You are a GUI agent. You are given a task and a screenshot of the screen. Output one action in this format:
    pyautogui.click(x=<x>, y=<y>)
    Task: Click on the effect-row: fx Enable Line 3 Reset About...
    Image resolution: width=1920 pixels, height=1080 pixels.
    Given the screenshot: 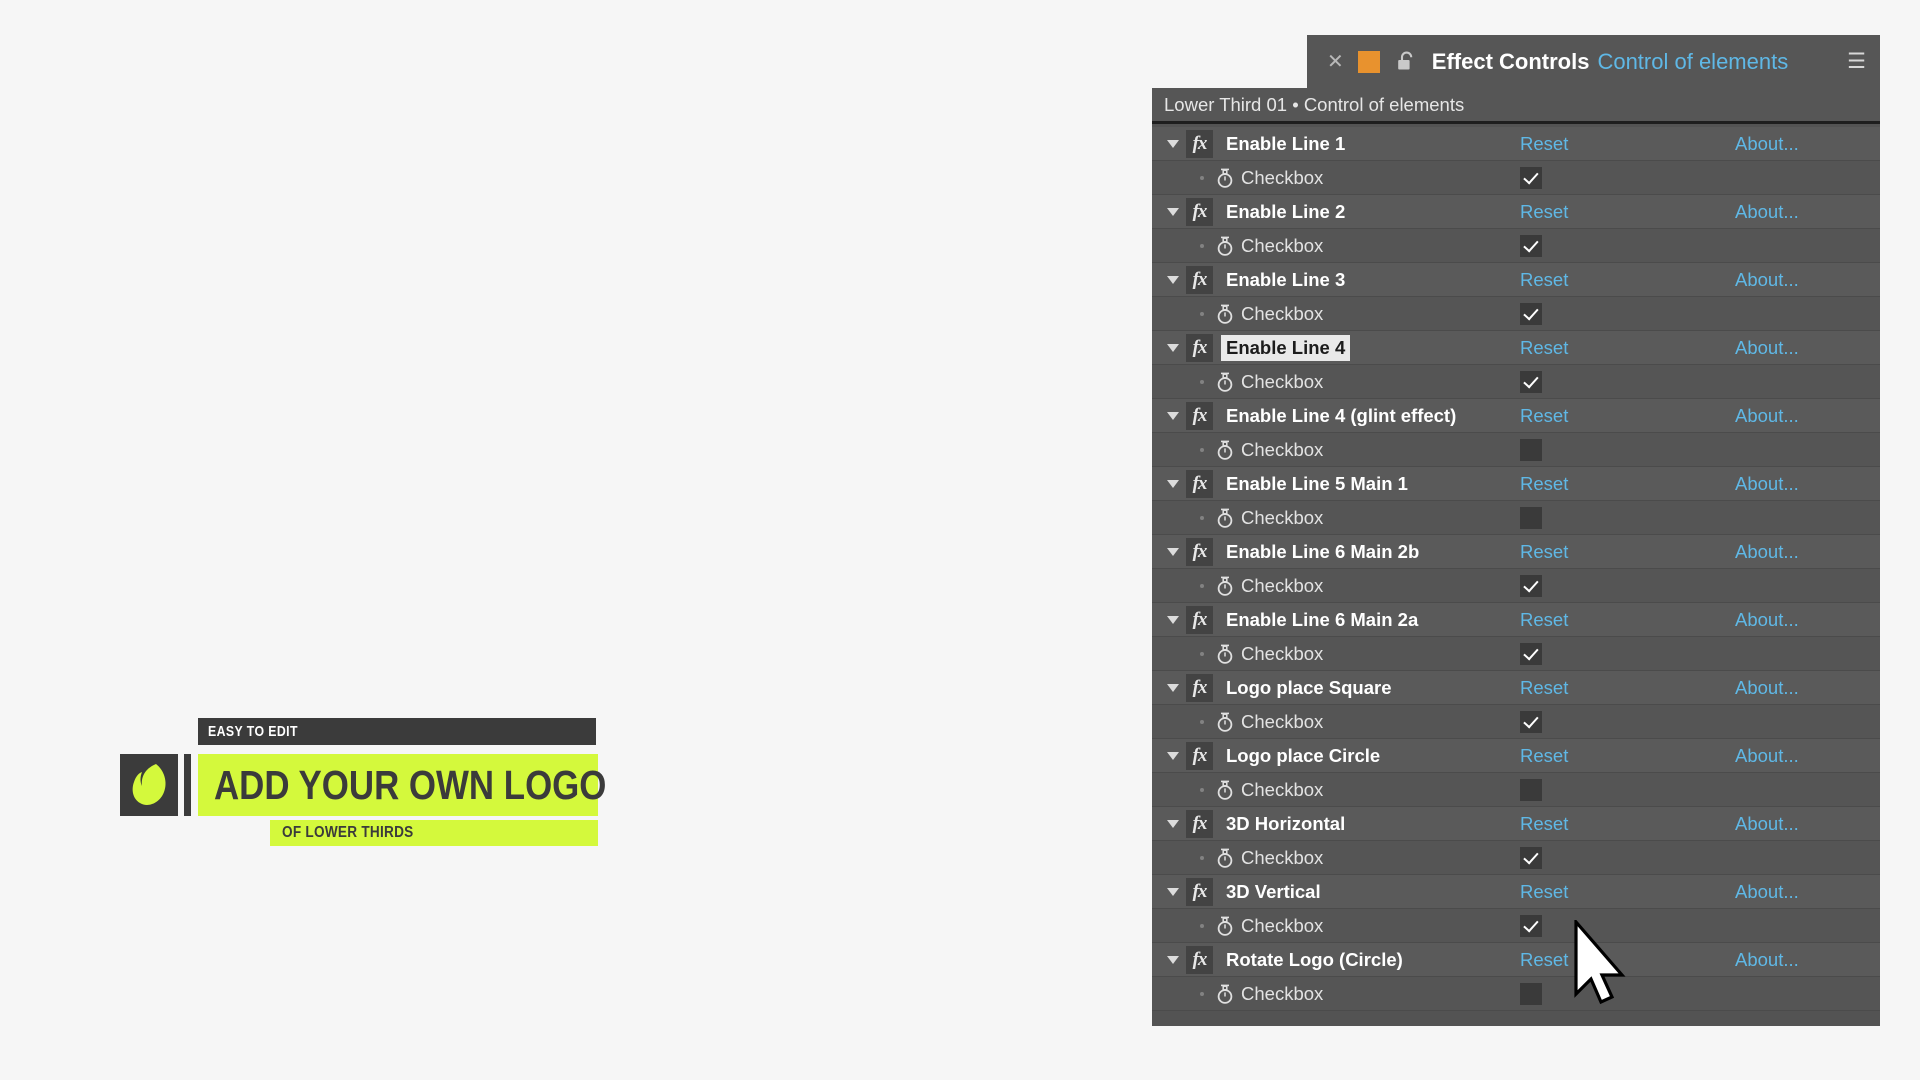 What is the action you would take?
    pyautogui.click(x=1516, y=280)
    